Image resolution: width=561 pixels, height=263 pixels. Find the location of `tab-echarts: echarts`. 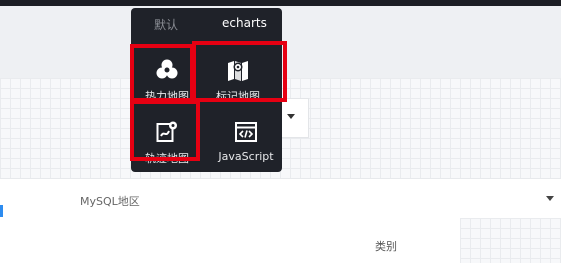

tab-echarts: echarts is located at coordinates (244, 23).